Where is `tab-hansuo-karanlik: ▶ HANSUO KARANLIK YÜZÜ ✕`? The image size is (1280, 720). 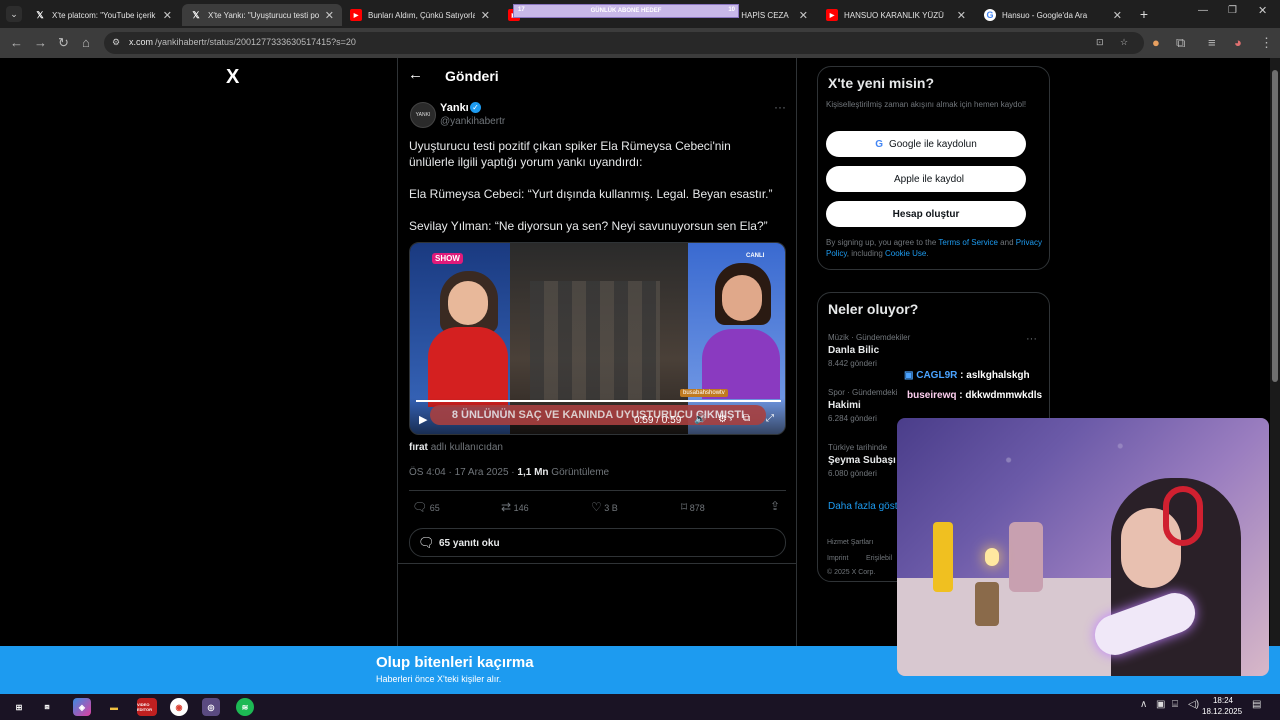 tab-hansuo-karanlik: ▶ HANSUO KARANLIK YÜZÜ ✕ is located at coordinates (896, 15).